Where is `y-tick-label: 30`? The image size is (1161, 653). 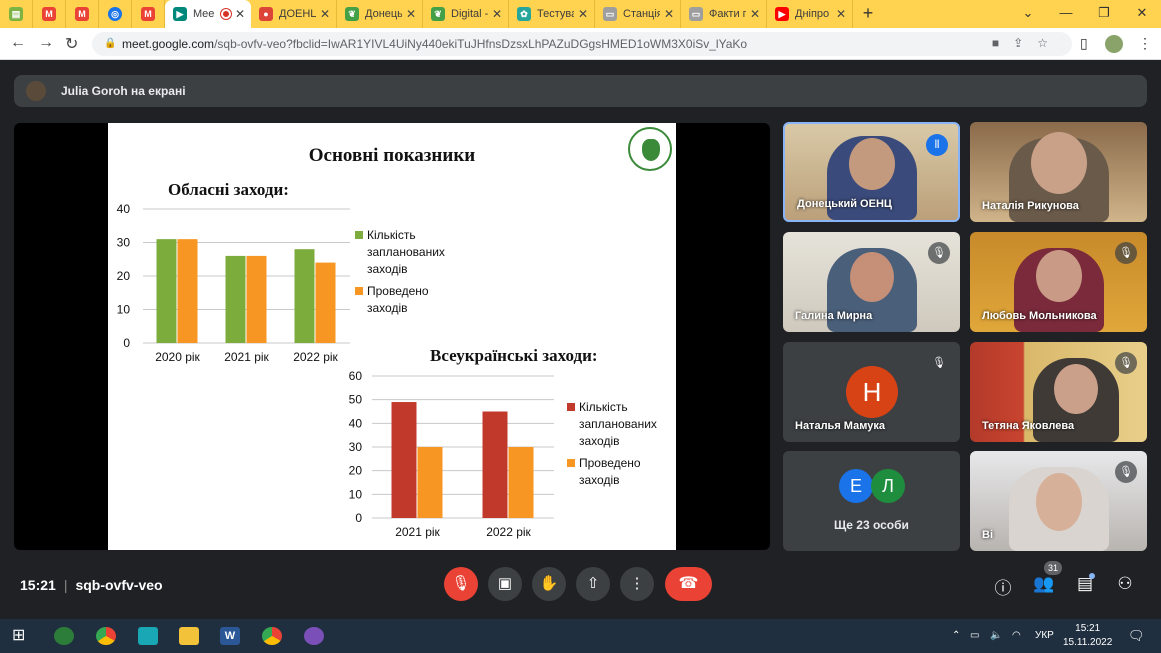
y-tick-label: 30 is located at coordinates (124, 243).